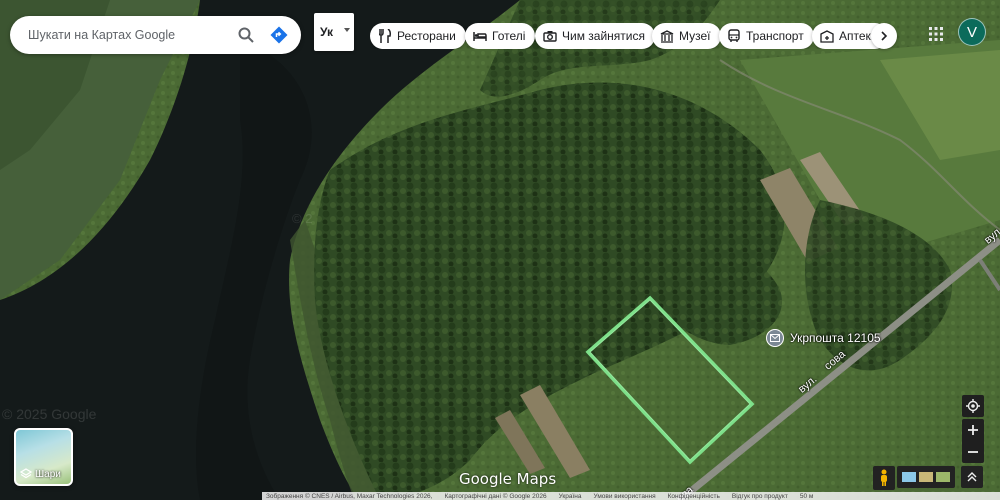 Image resolution: width=1000 pixels, height=500 pixels. I want to click on chevron-up-icon, so click(972, 477).